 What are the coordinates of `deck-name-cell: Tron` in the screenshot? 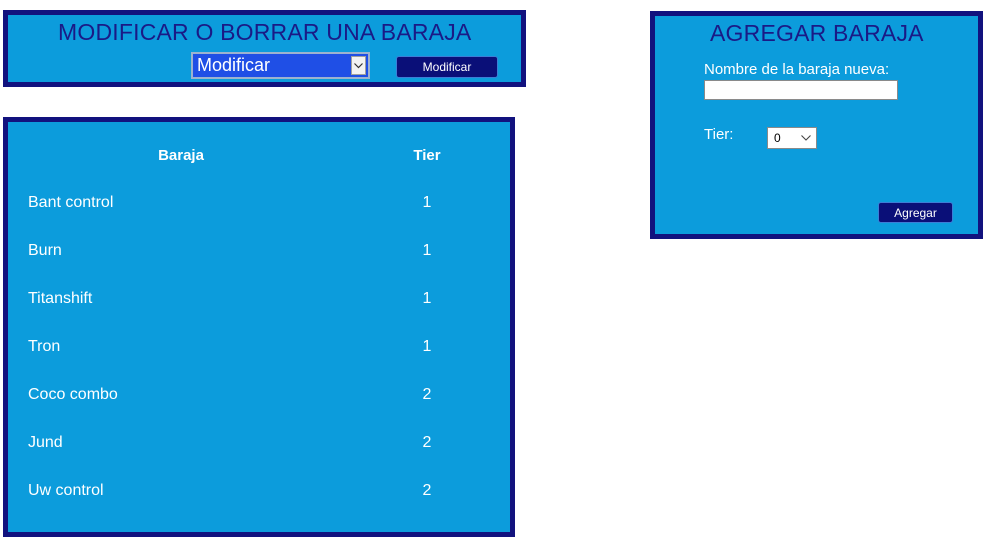 It's located at (44, 346).